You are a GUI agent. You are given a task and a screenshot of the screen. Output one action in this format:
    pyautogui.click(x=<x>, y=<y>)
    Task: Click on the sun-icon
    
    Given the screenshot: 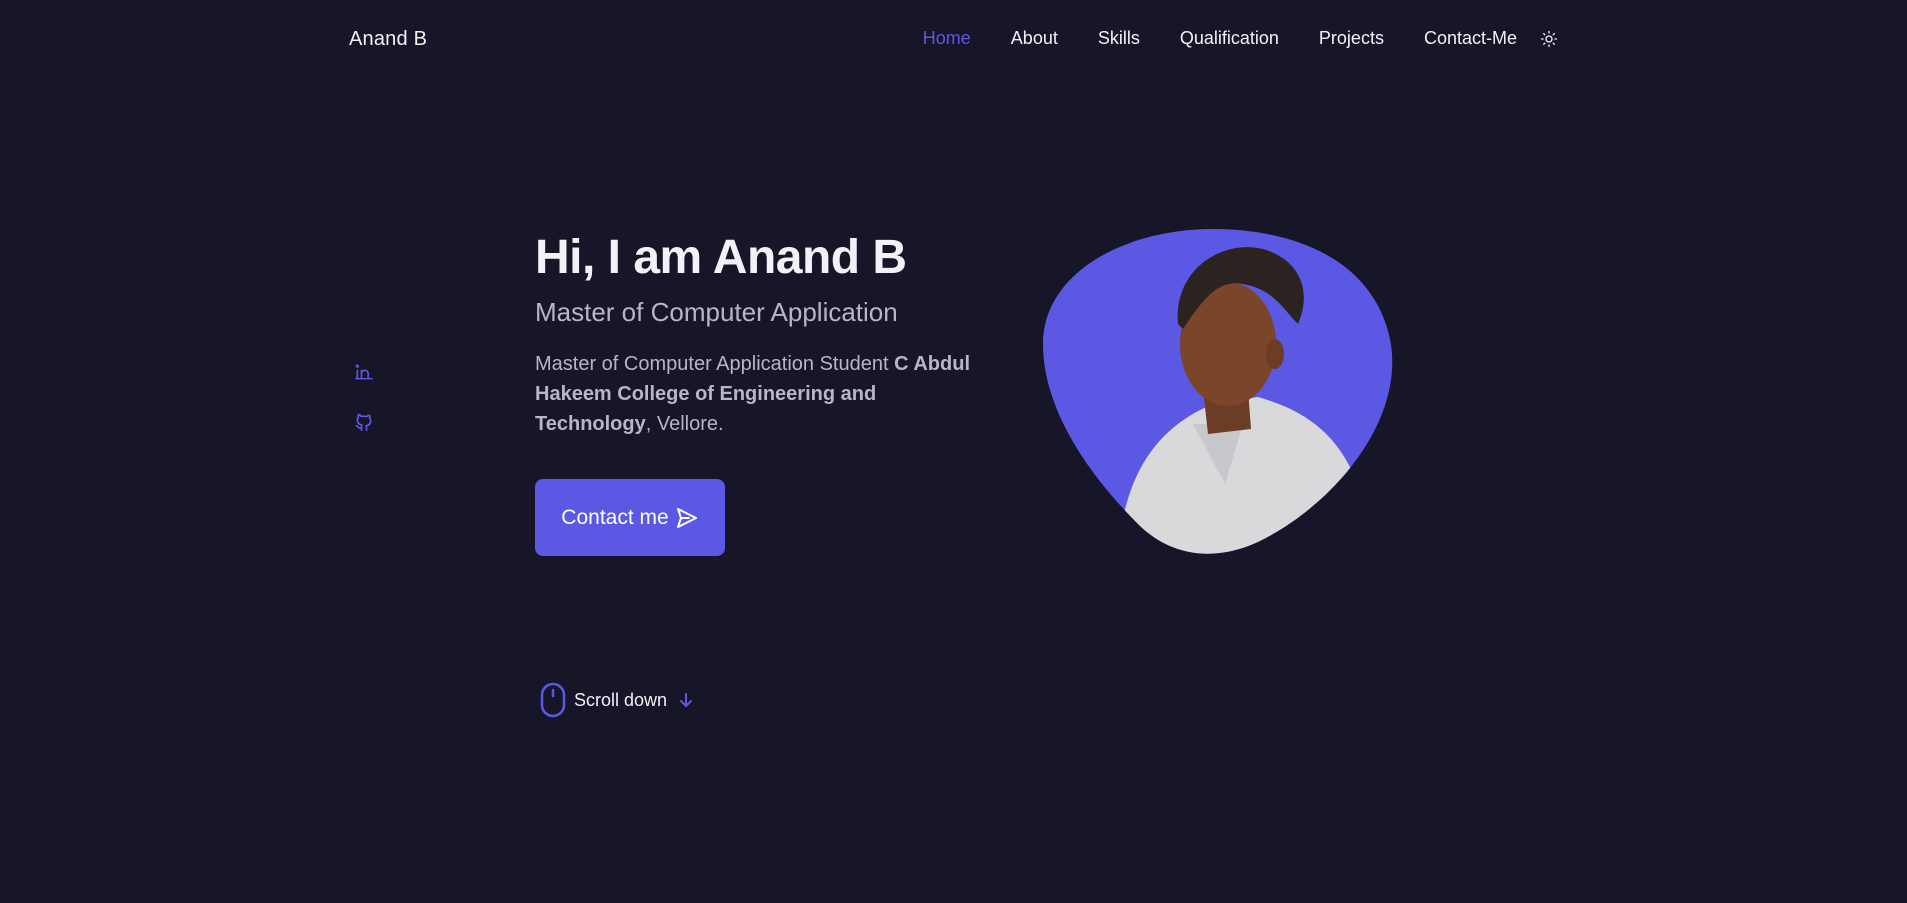 What is the action you would take?
    pyautogui.click(x=1549, y=38)
    